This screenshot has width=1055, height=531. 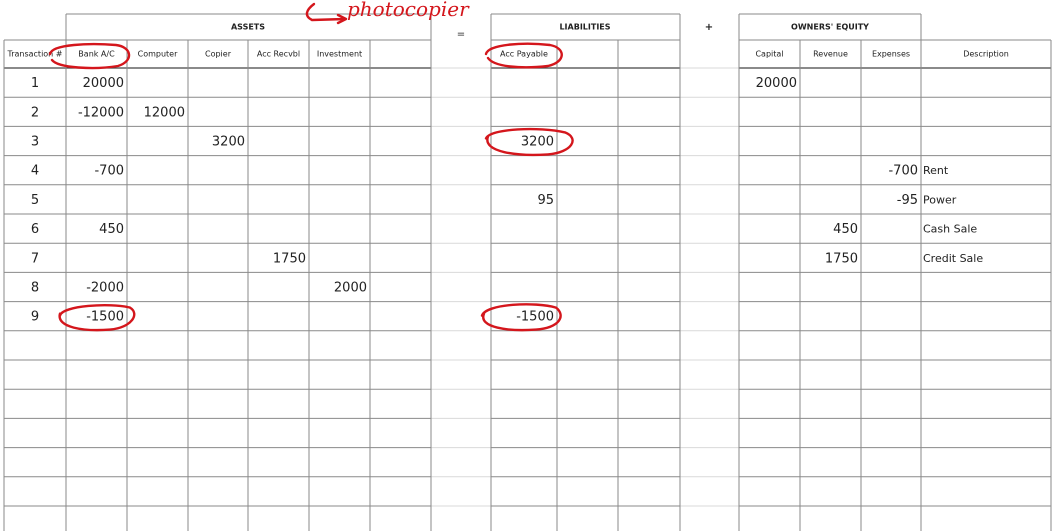 What do you see at coordinates (907, 200) in the screenshot?
I see `cell-expenses: -95` at bounding box center [907, 200].